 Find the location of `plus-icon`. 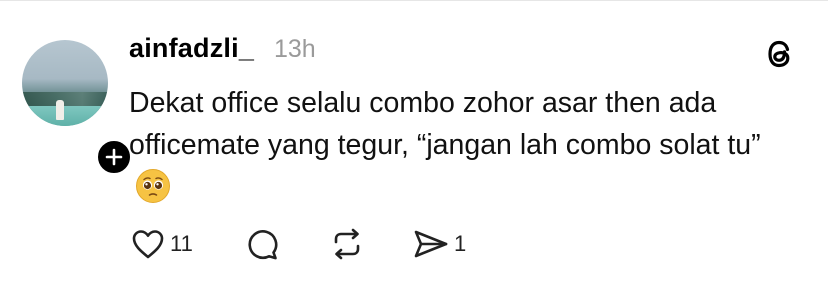

plus-icon is located at coordinates (114, 157).